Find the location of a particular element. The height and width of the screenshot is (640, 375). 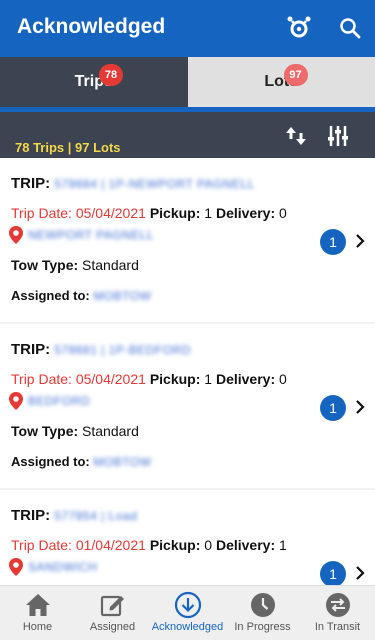

sort-icon is located at coordinates (296, 136).